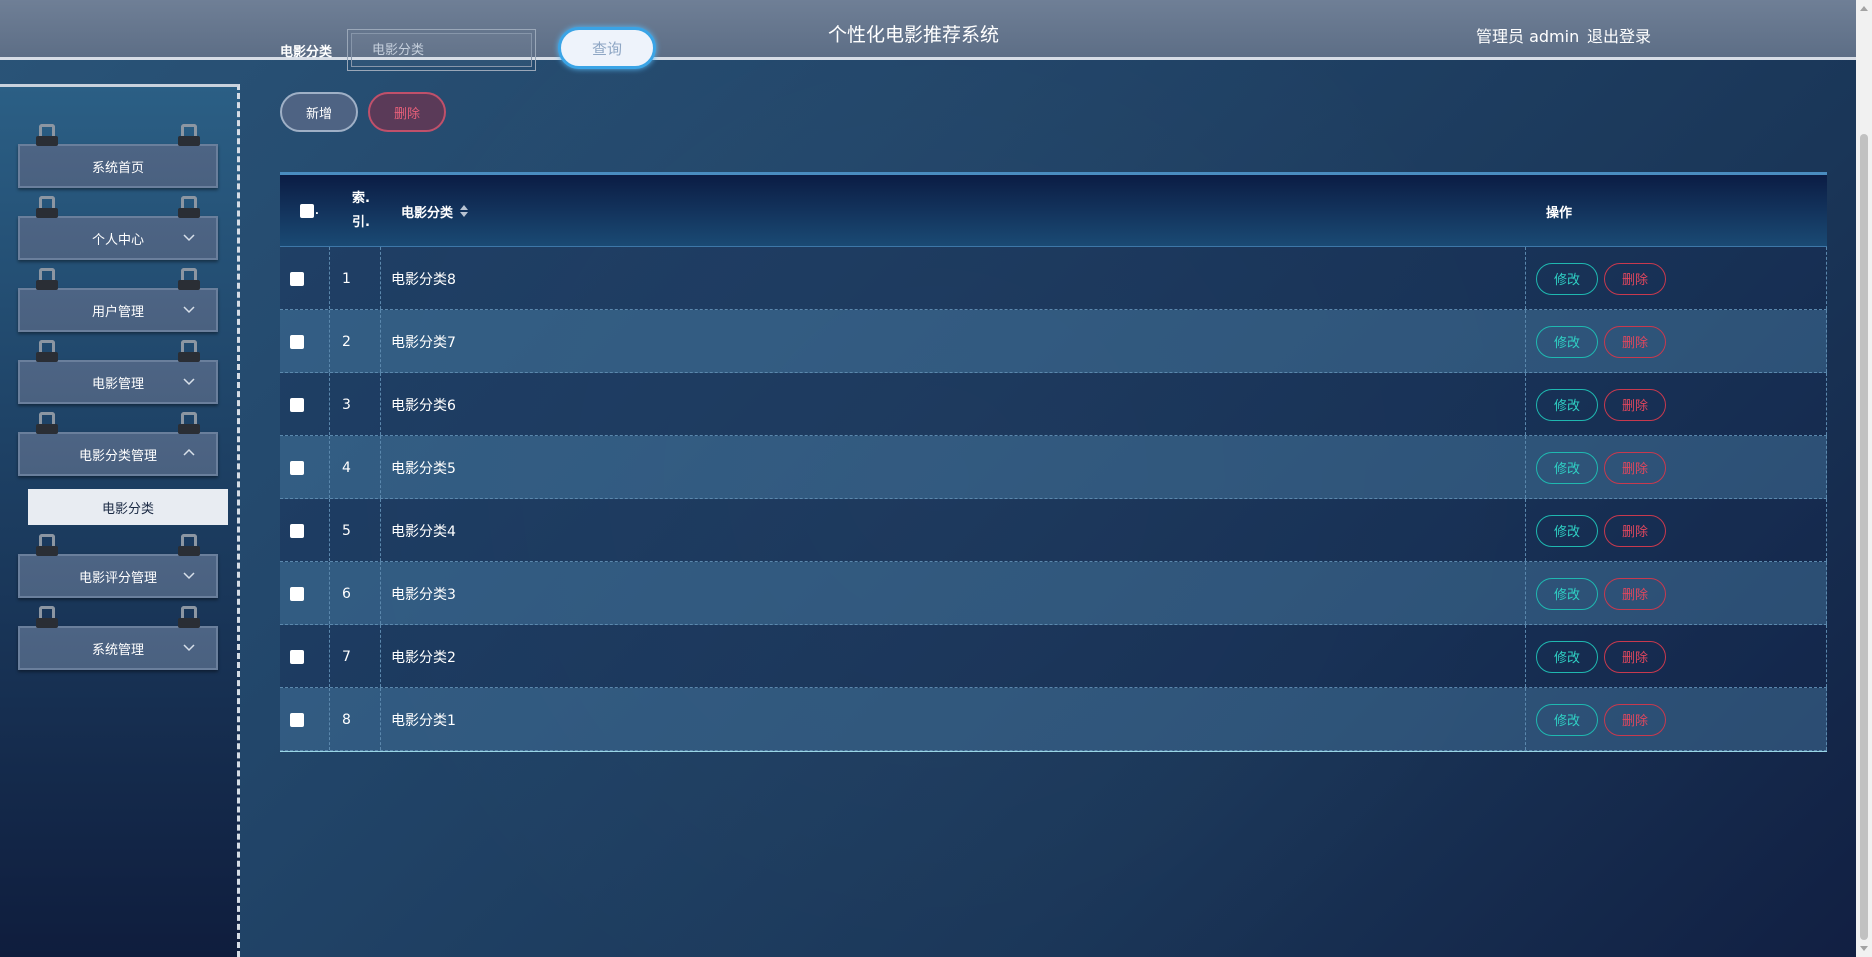 This screenshot has width=1872, height=957. Describe the element at coordinates (1528, 36) in the screenshot. I see `admin-label: 管理员 admin` at that location.